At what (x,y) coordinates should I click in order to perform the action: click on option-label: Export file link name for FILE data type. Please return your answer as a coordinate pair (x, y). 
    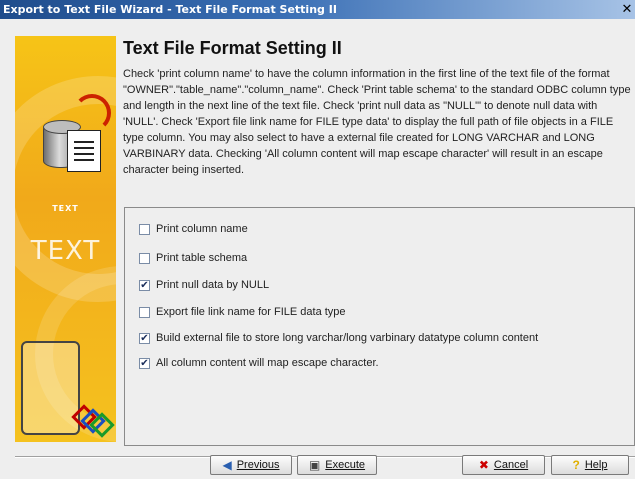
    Looking at the image, I should click on (251, 312).